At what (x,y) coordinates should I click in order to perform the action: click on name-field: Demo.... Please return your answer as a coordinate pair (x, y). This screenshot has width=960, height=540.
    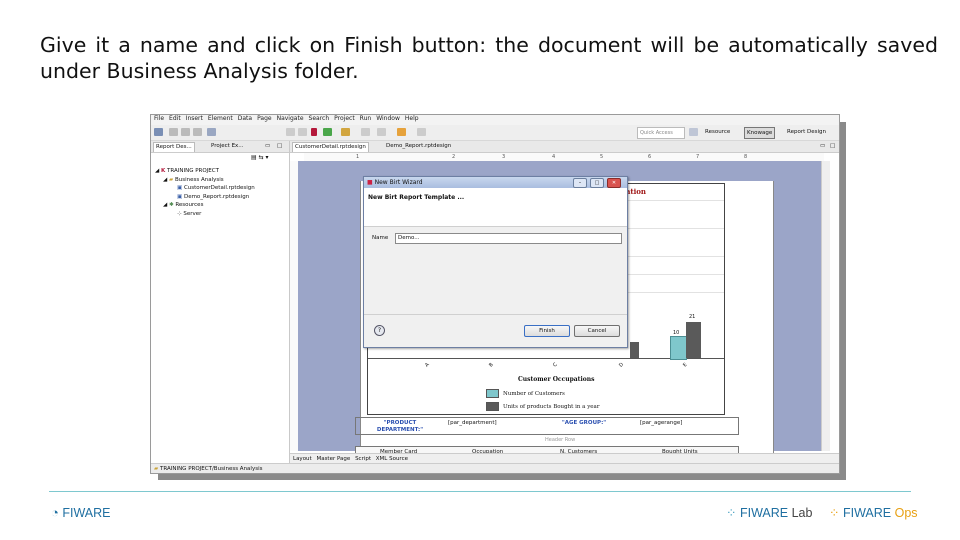
    Looking at the image, I should click on (508, 238).